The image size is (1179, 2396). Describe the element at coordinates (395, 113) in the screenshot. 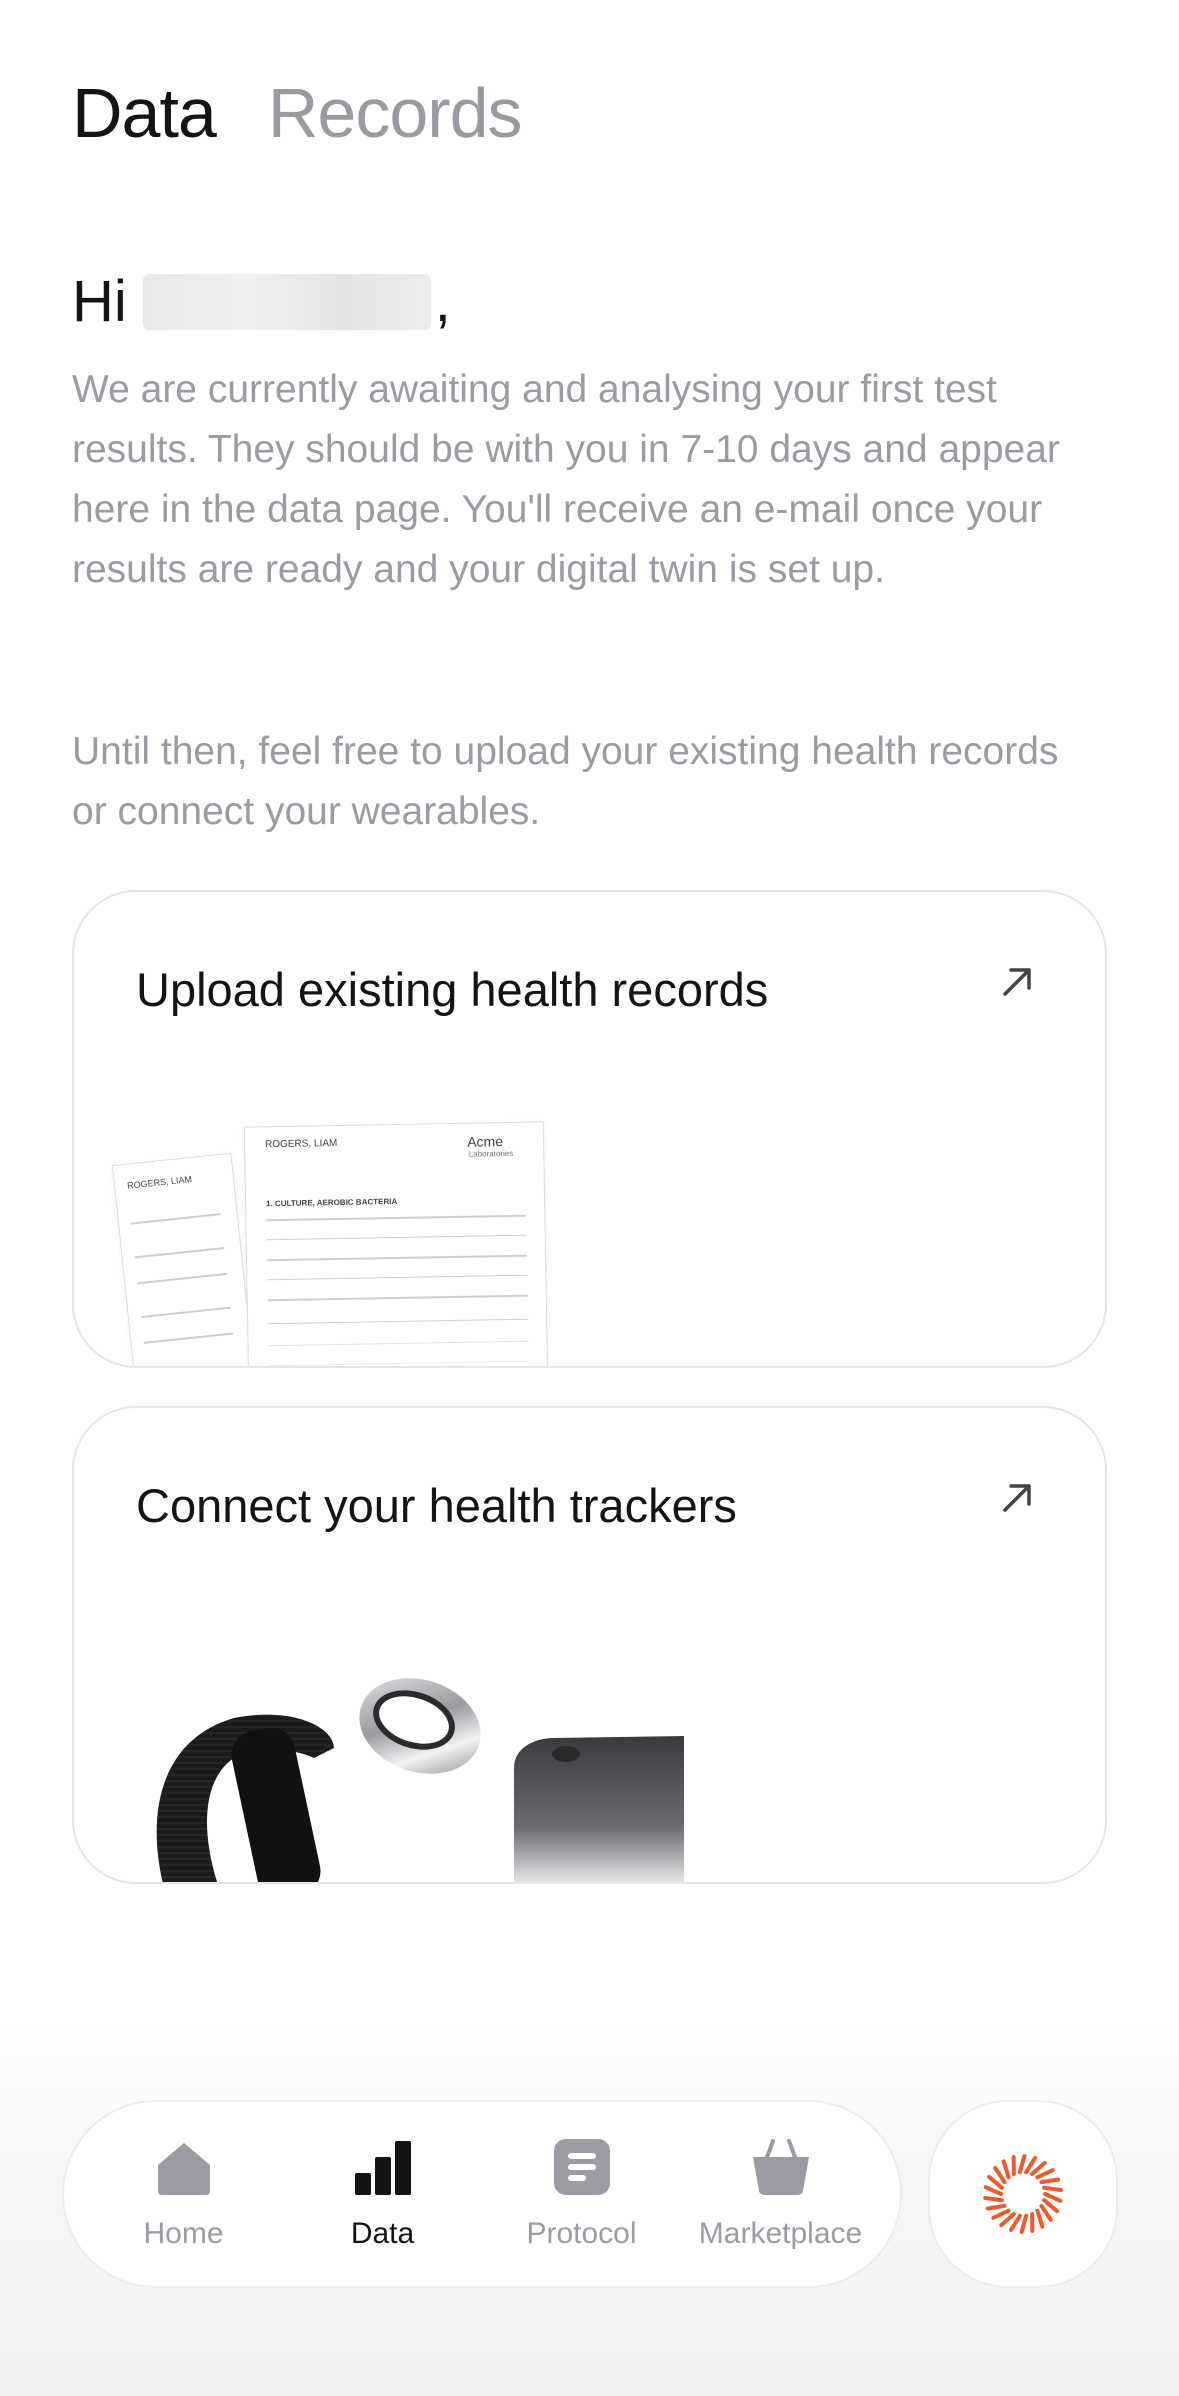

I see `tab-records: Records` at that location.